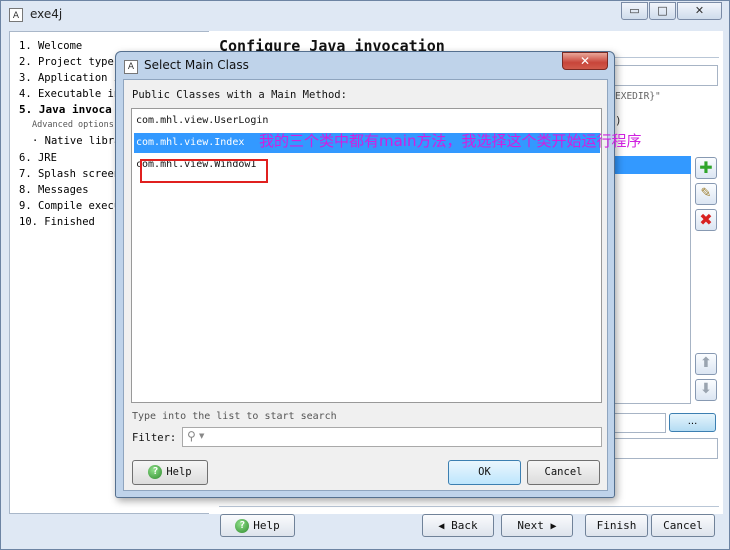  I want to click on next-button: Next ▶, so click(537, 525).